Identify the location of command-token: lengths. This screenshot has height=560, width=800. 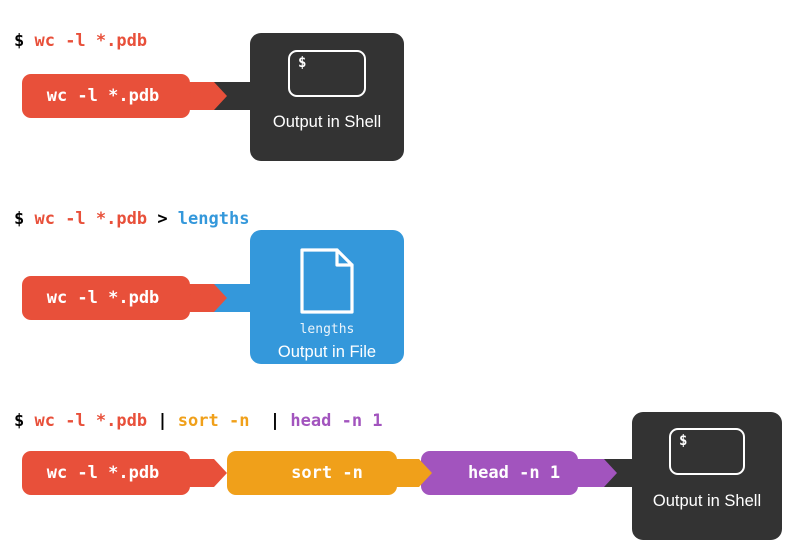
(213, 219).